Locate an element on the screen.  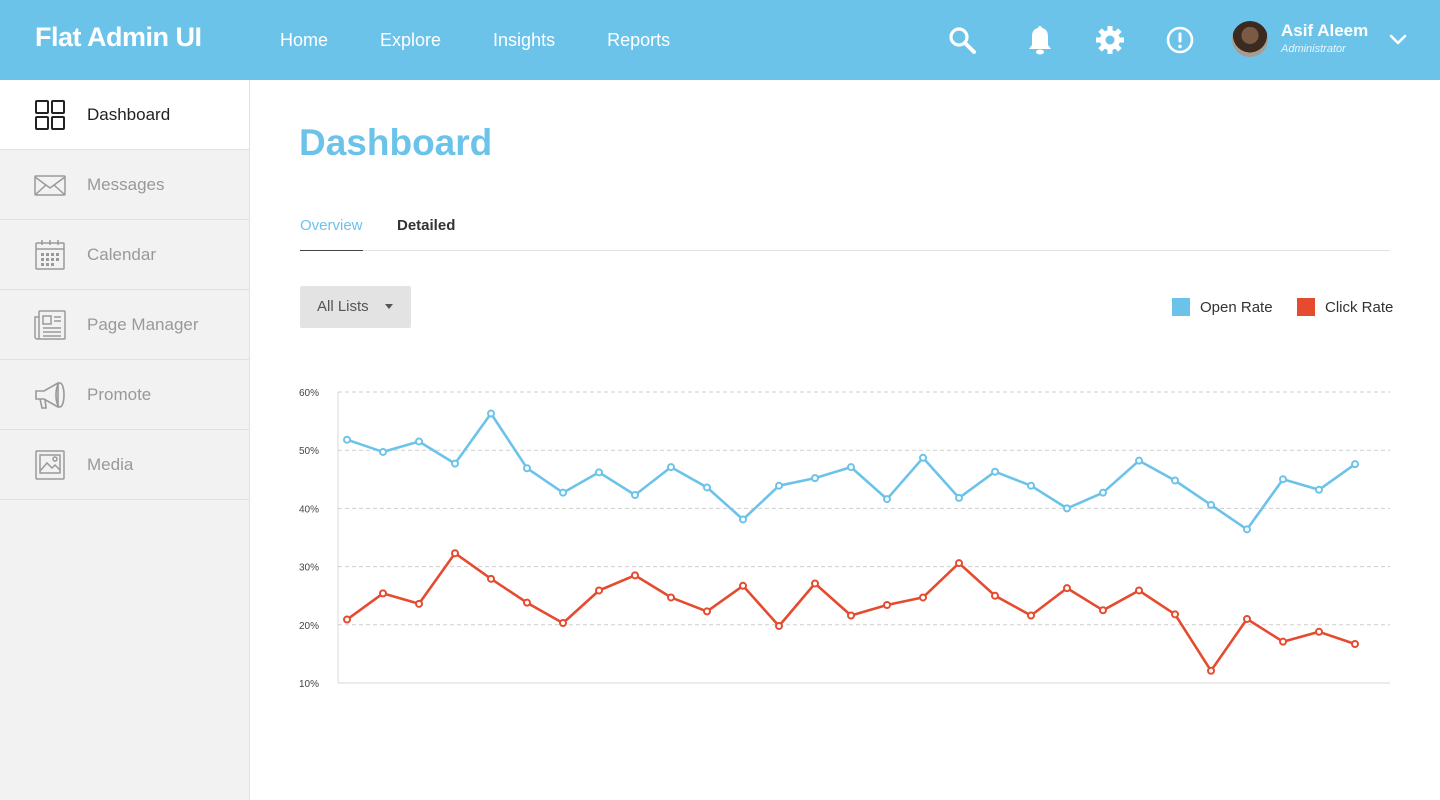
top-nav: Home Explore Insights Reports is located at coordinates (501, 40).